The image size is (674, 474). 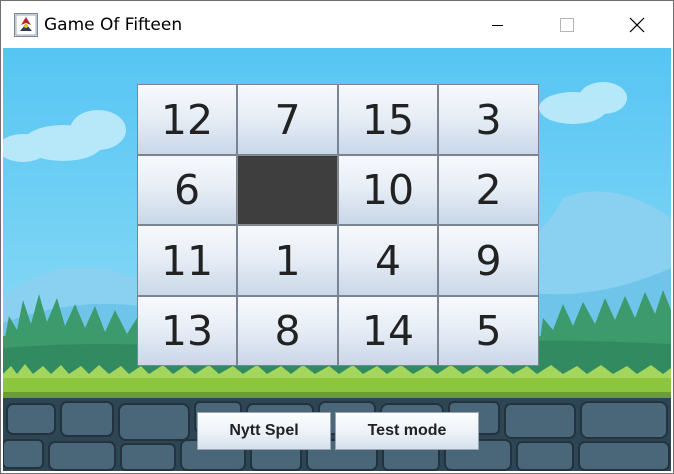 What do you see at coordinates (287, 260) in the screenshot?
I see `tile-1: 1` at bounding box center [287, 260].